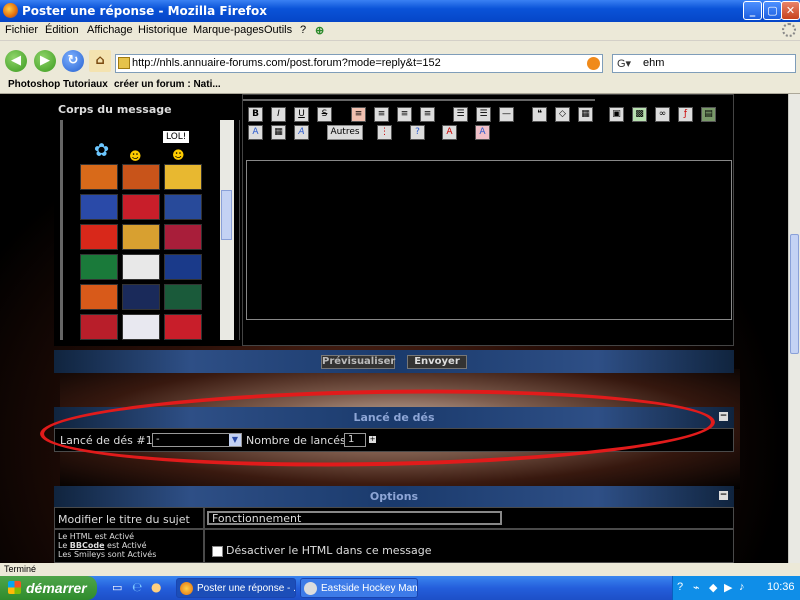 This screenshot has height=600, width=800. Describe the element at coordinates (624, 64) in the screenshot. I see `search-engine-icon: G▾` at that location.